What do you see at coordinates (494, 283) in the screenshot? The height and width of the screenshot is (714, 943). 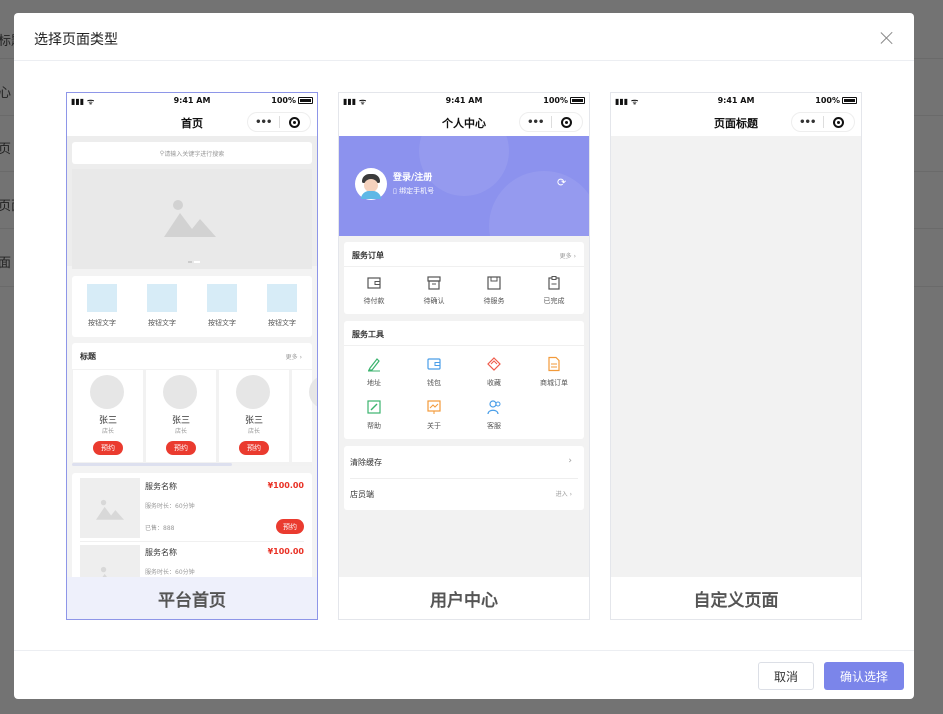 I see `save-icon` at bounding box center [494, 283].